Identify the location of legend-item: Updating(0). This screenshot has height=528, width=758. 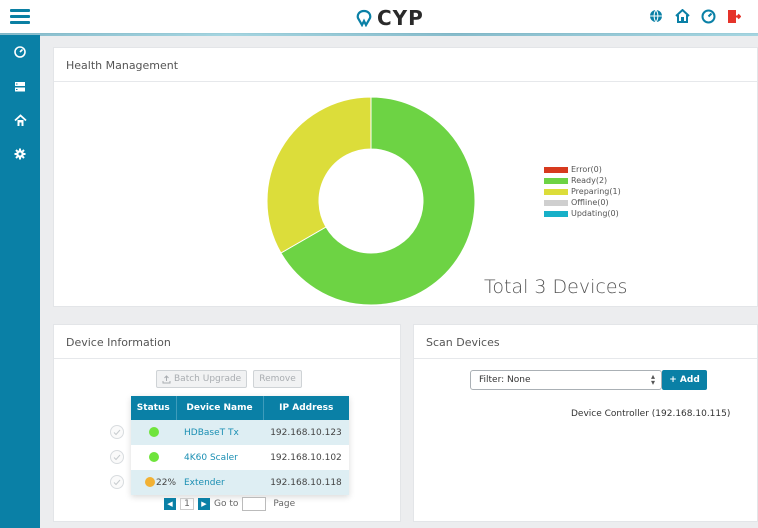
(582, 213).